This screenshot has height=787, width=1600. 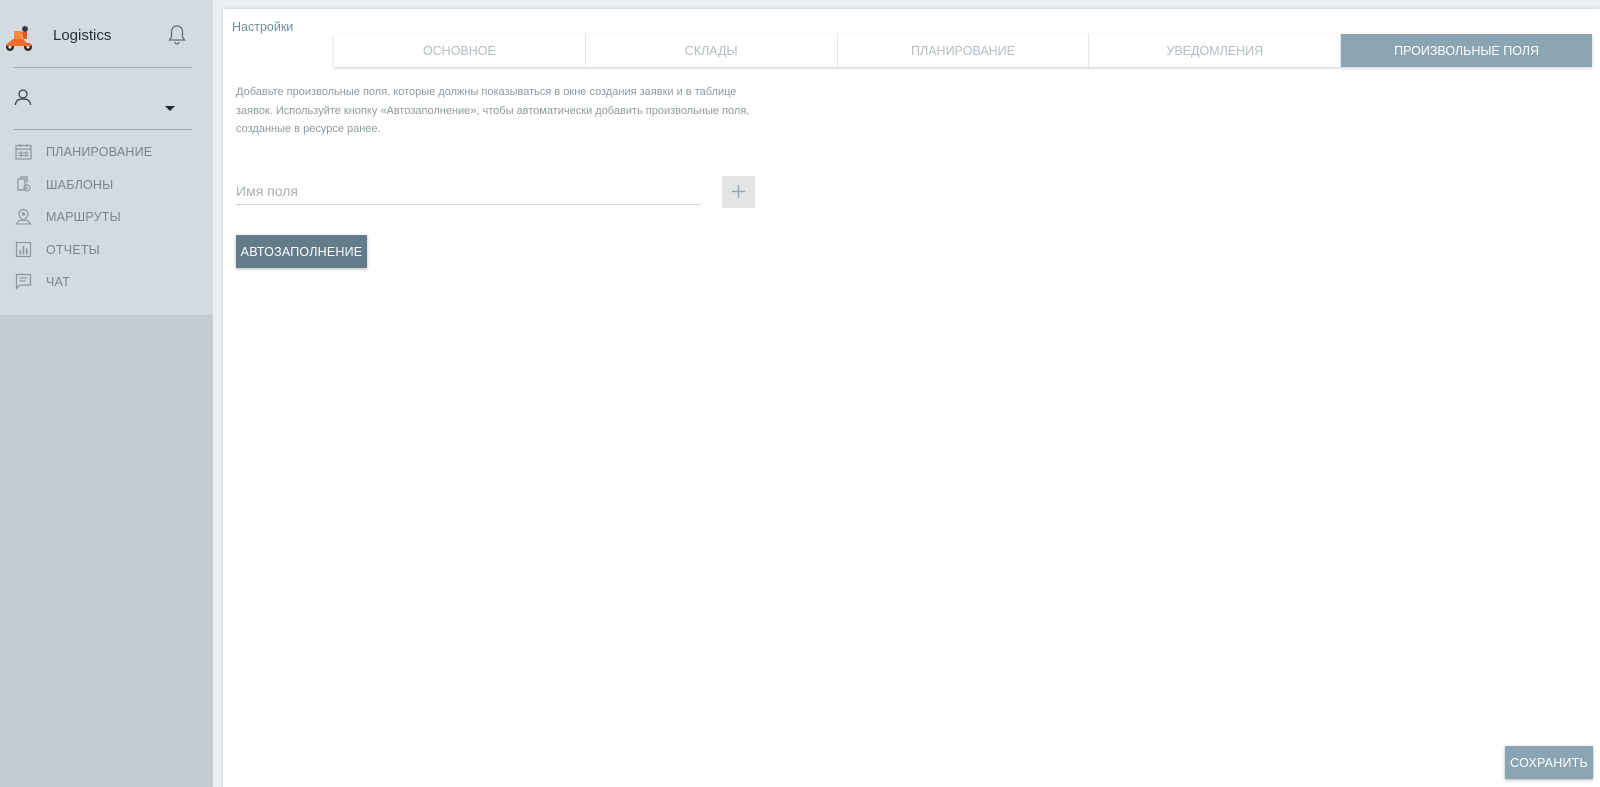 I want to click on tab-custom-fields: ПРОИЗВОЛЬНЫЕ ПОЛЯ, so click(x=1466, y=50).